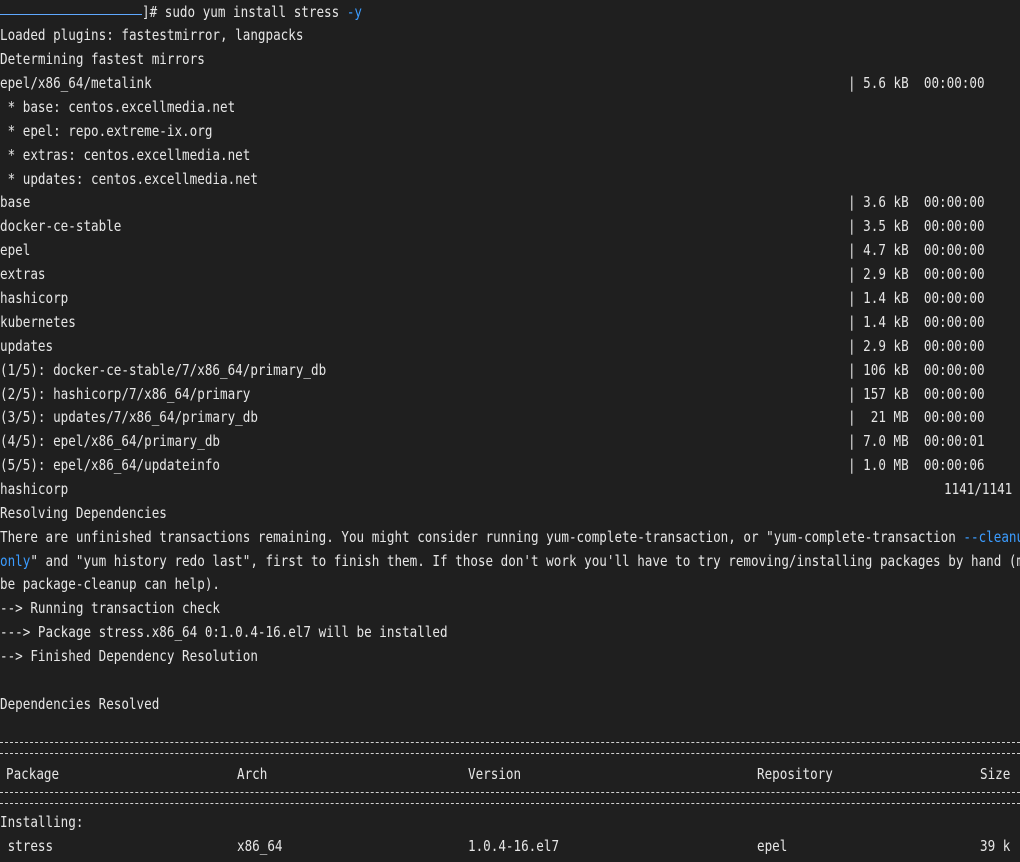 The width and height of the screenshot is (1020, 862). I want to click on cleanup-flag: --cleanup-, so click(991, 537).